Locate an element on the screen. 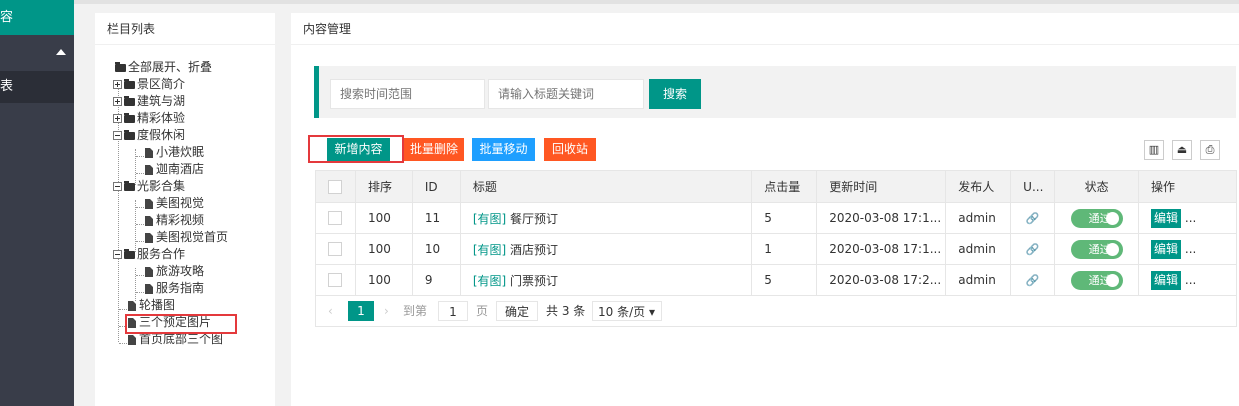 The height and width of the screenshot is (406, 1239). table-header-row: 排序 ID 标题 点击量 更新时间 发布人 U... 状态 操作 is located at coordinates (776, 186).